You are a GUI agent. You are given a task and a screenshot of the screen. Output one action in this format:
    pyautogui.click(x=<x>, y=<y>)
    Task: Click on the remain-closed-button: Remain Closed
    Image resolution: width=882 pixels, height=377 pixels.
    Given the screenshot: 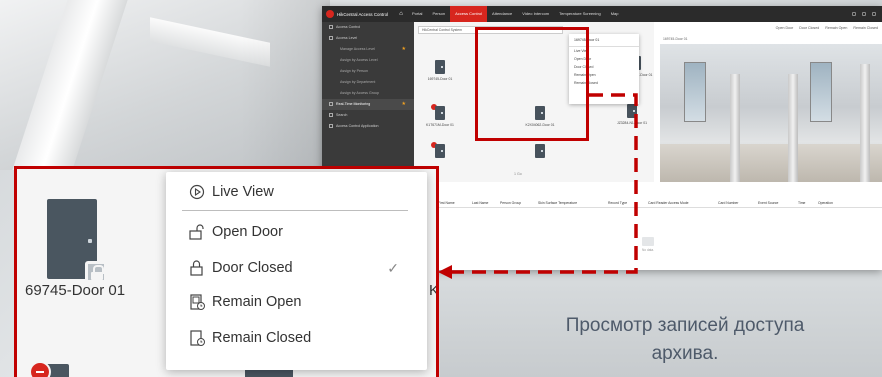 What is the action you would take?
    pyautogui.click(x=865, y=28)
    